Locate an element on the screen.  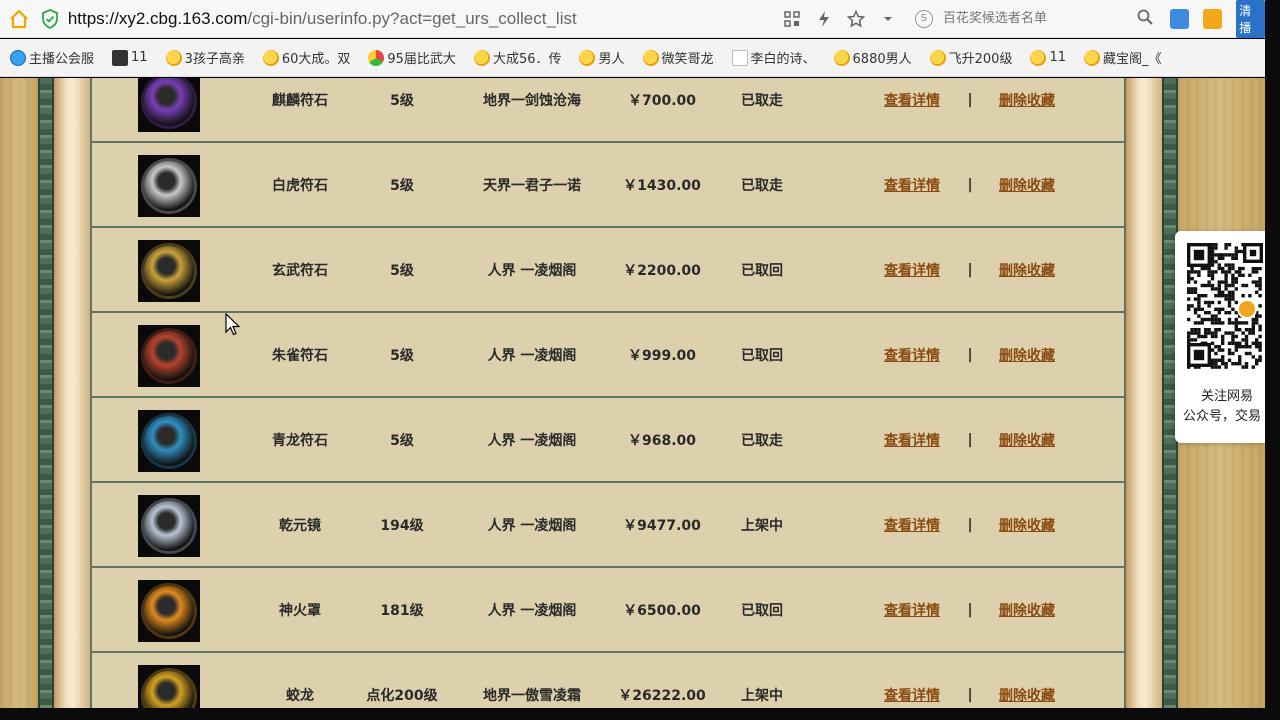
bookmark-item: 藏宝阁_《 is located at coordinates (1123, 57).